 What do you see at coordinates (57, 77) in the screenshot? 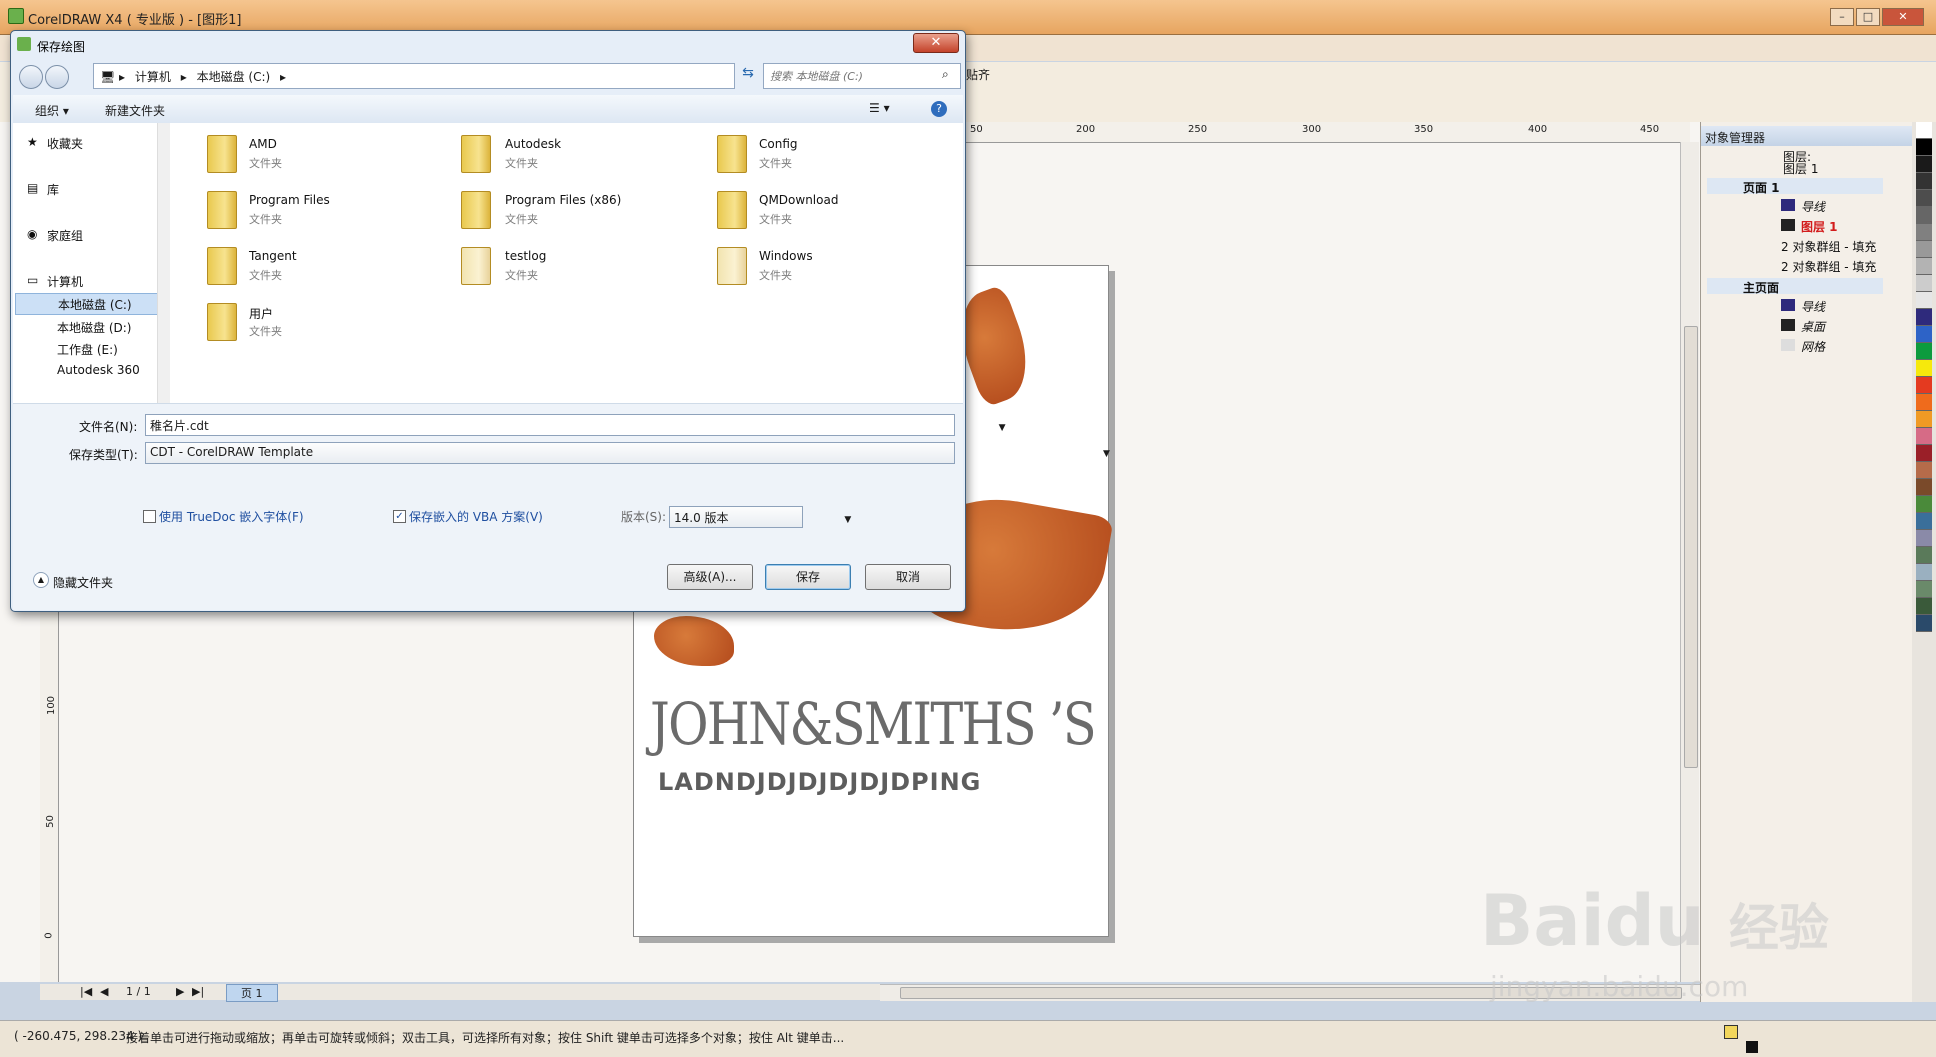
I see `forward-button` at bounding box center [57, 77].